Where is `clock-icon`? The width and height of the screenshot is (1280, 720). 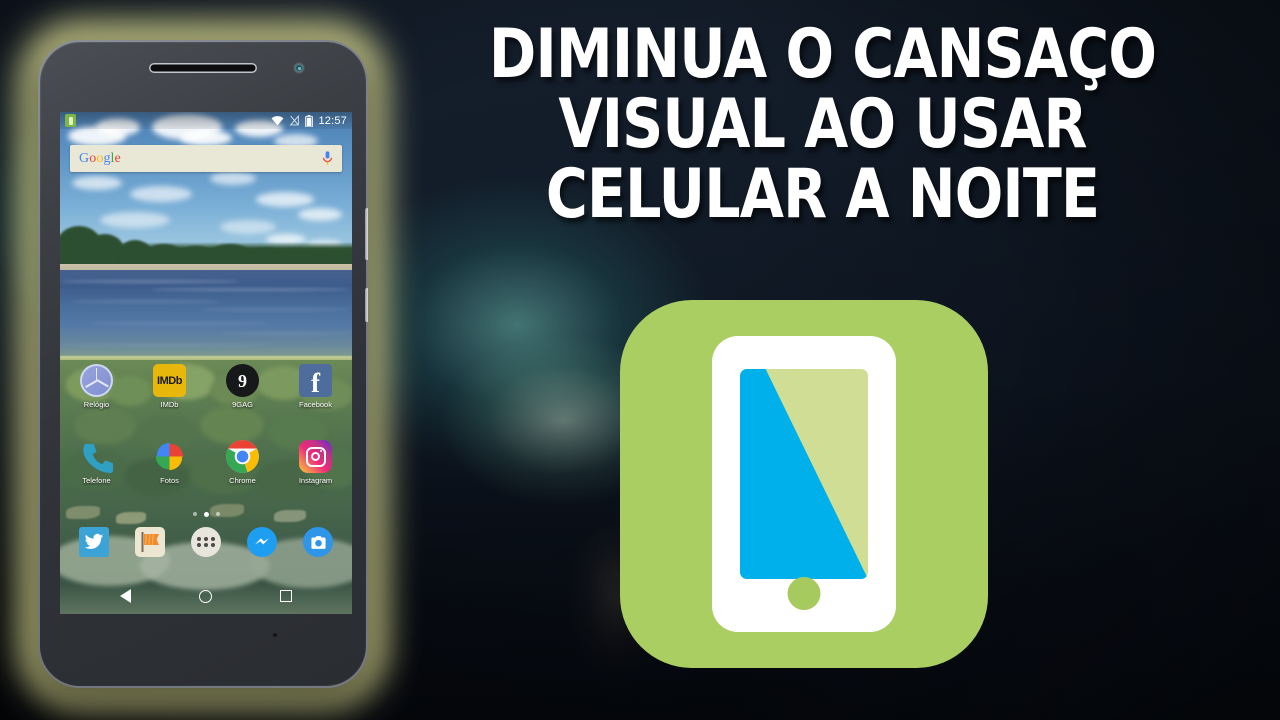 clock-icon is located at coordinates (96, 380).